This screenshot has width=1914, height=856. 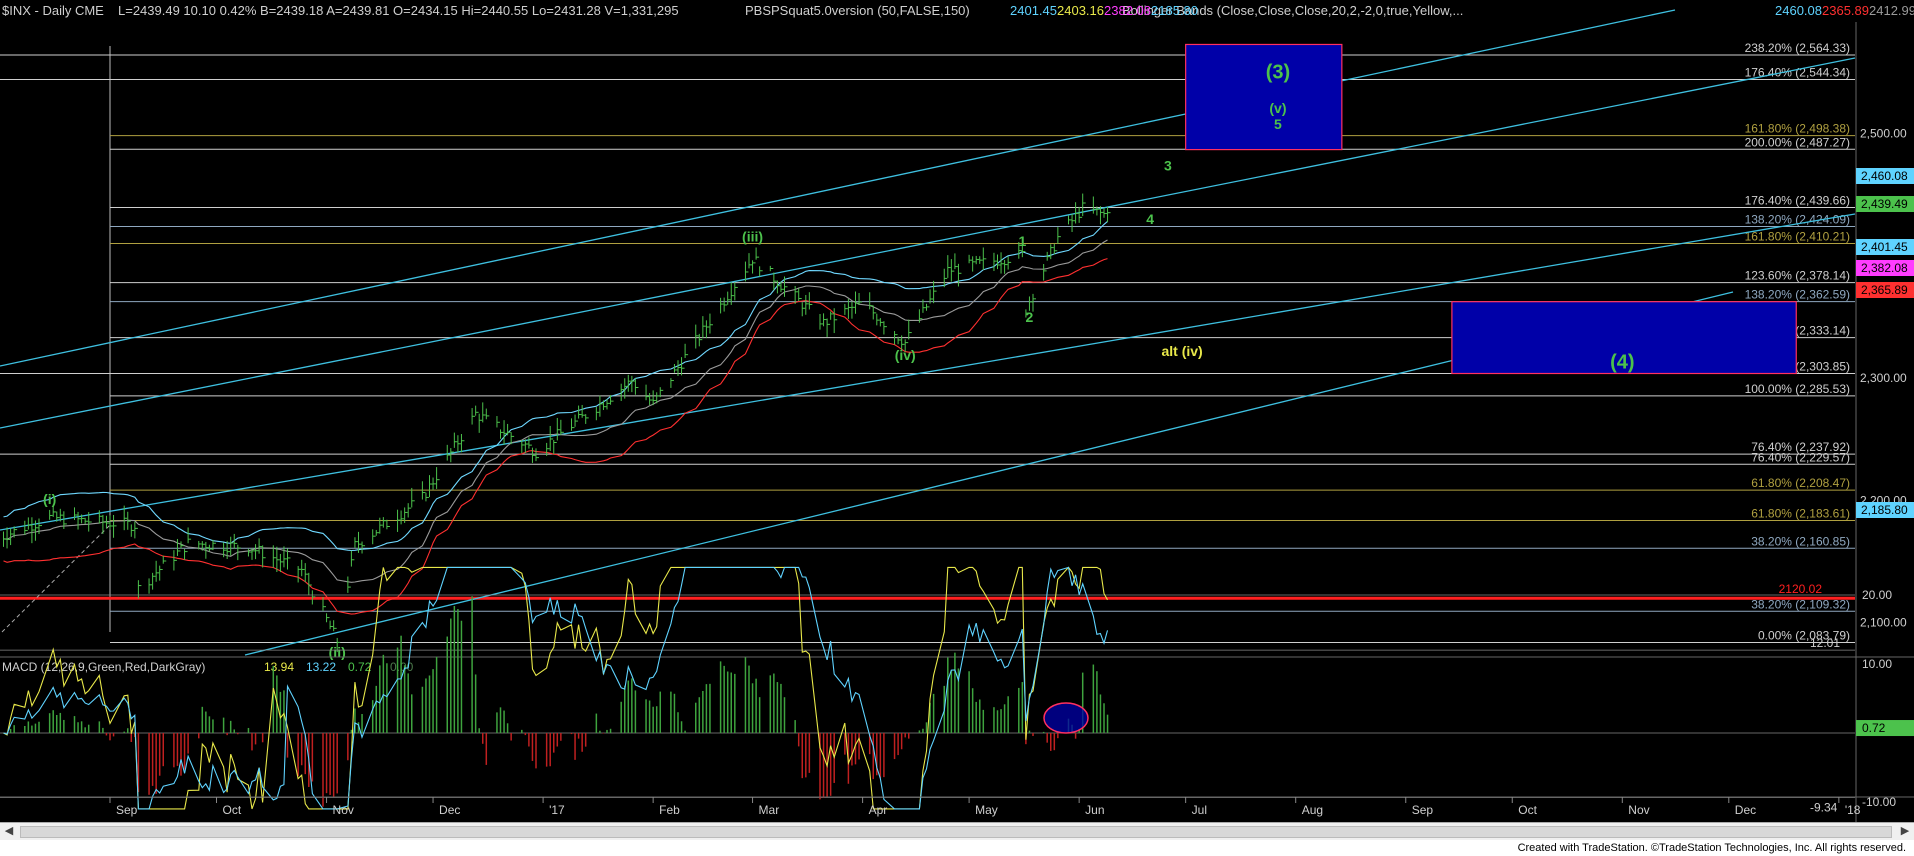 I want to click on fib-level-label: 161.80% (2,410.21), so click(x=1797, y=236).